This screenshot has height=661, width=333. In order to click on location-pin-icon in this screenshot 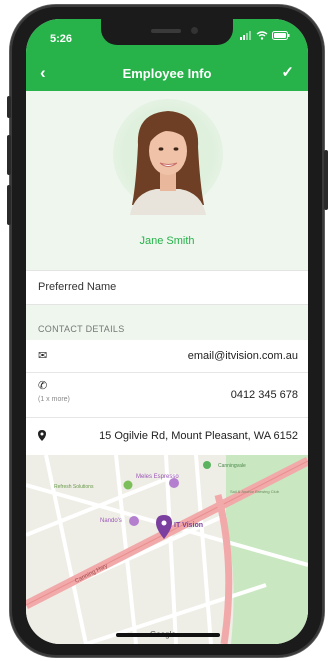, I will do `click(42, 435)`.